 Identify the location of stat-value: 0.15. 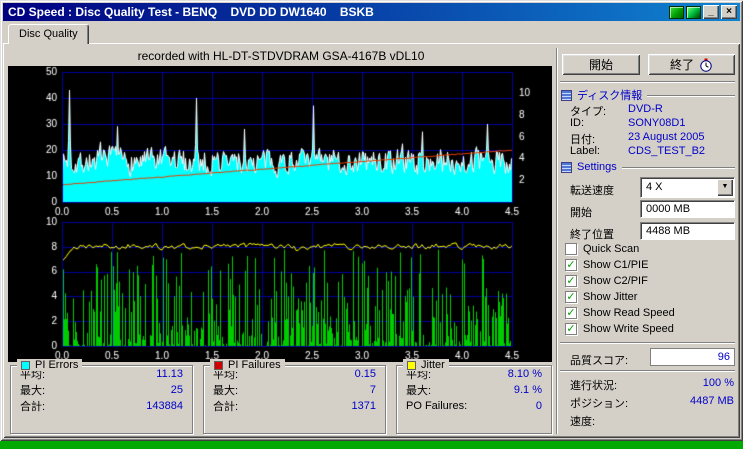
(365, 374).